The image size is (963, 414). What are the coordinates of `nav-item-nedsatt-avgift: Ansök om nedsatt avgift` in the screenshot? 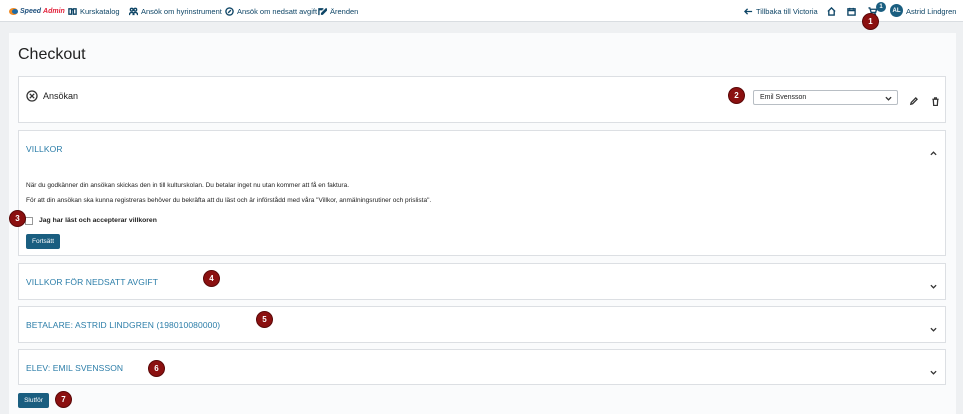 It's located at (271, 11).